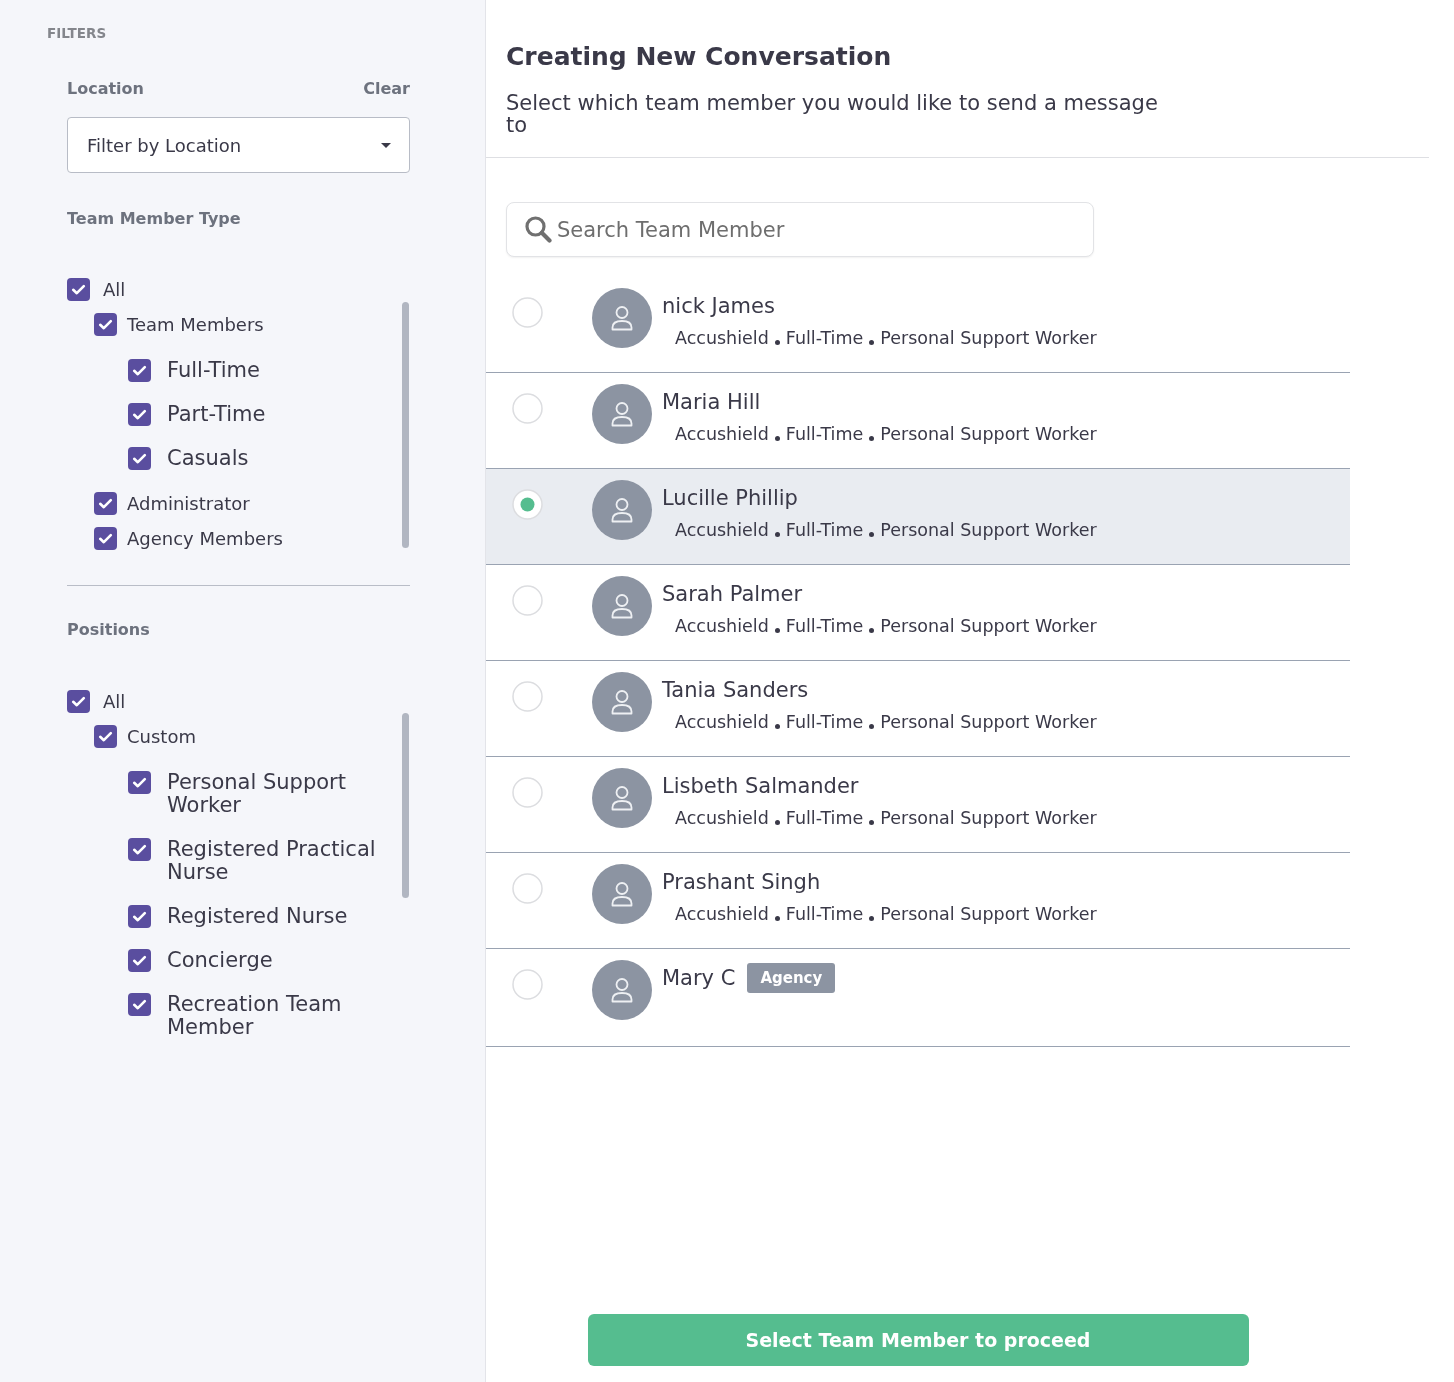  I want to click on member-row: Lucille Phillip Accushield Full-Time Personal Support Worker, so click(918, 517).